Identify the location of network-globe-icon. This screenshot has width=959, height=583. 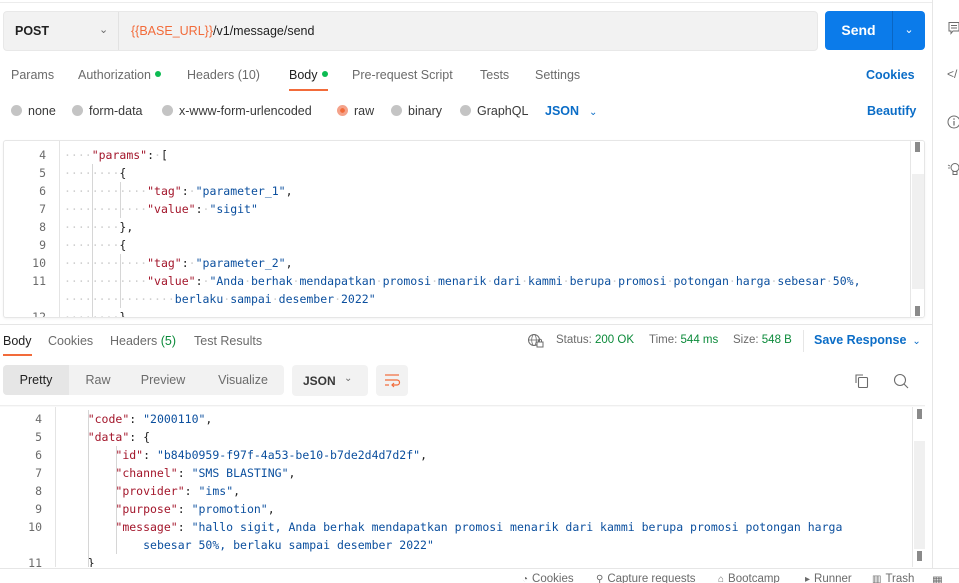
(536, 341).